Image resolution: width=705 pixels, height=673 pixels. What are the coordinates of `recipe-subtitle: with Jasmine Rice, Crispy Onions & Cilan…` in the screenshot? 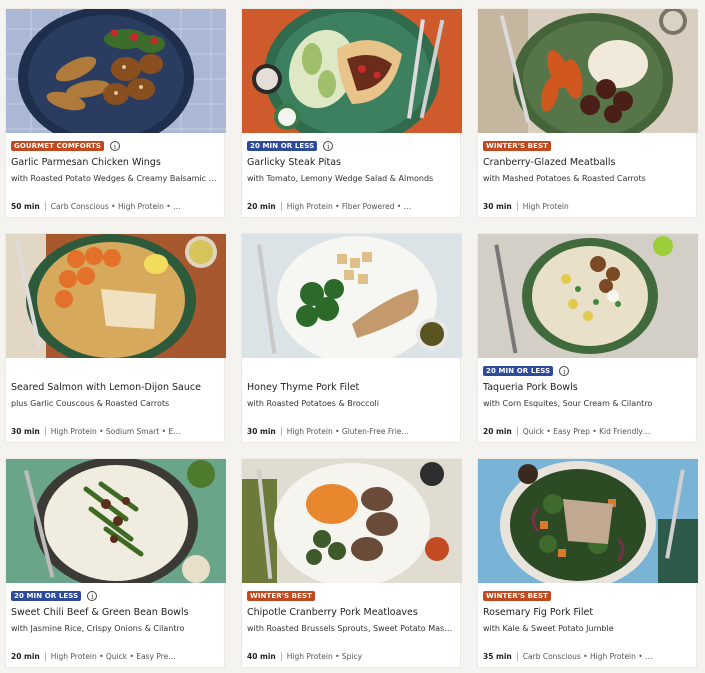 It's located at (98, 628).